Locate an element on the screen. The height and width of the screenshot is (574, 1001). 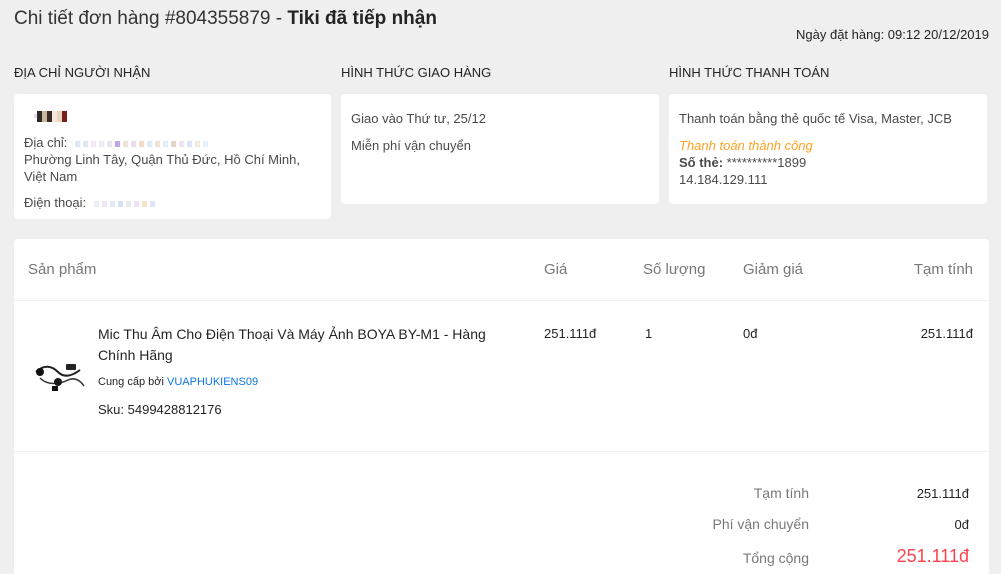
delivery-date: Giao vào Thứ tư, 25/12 is located at coordinates (418, 118).